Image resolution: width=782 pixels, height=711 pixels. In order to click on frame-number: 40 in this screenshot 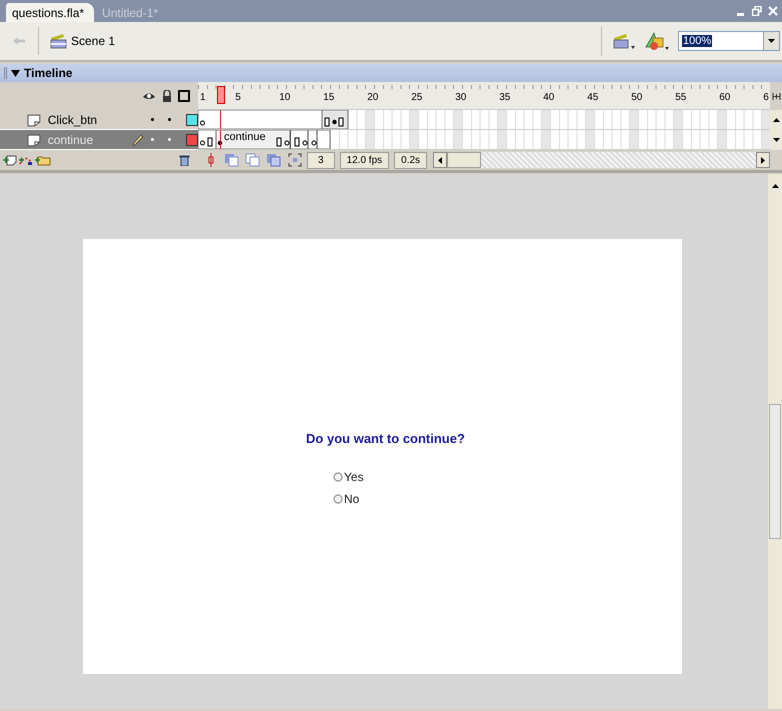, I will do `click(548, 97)`.